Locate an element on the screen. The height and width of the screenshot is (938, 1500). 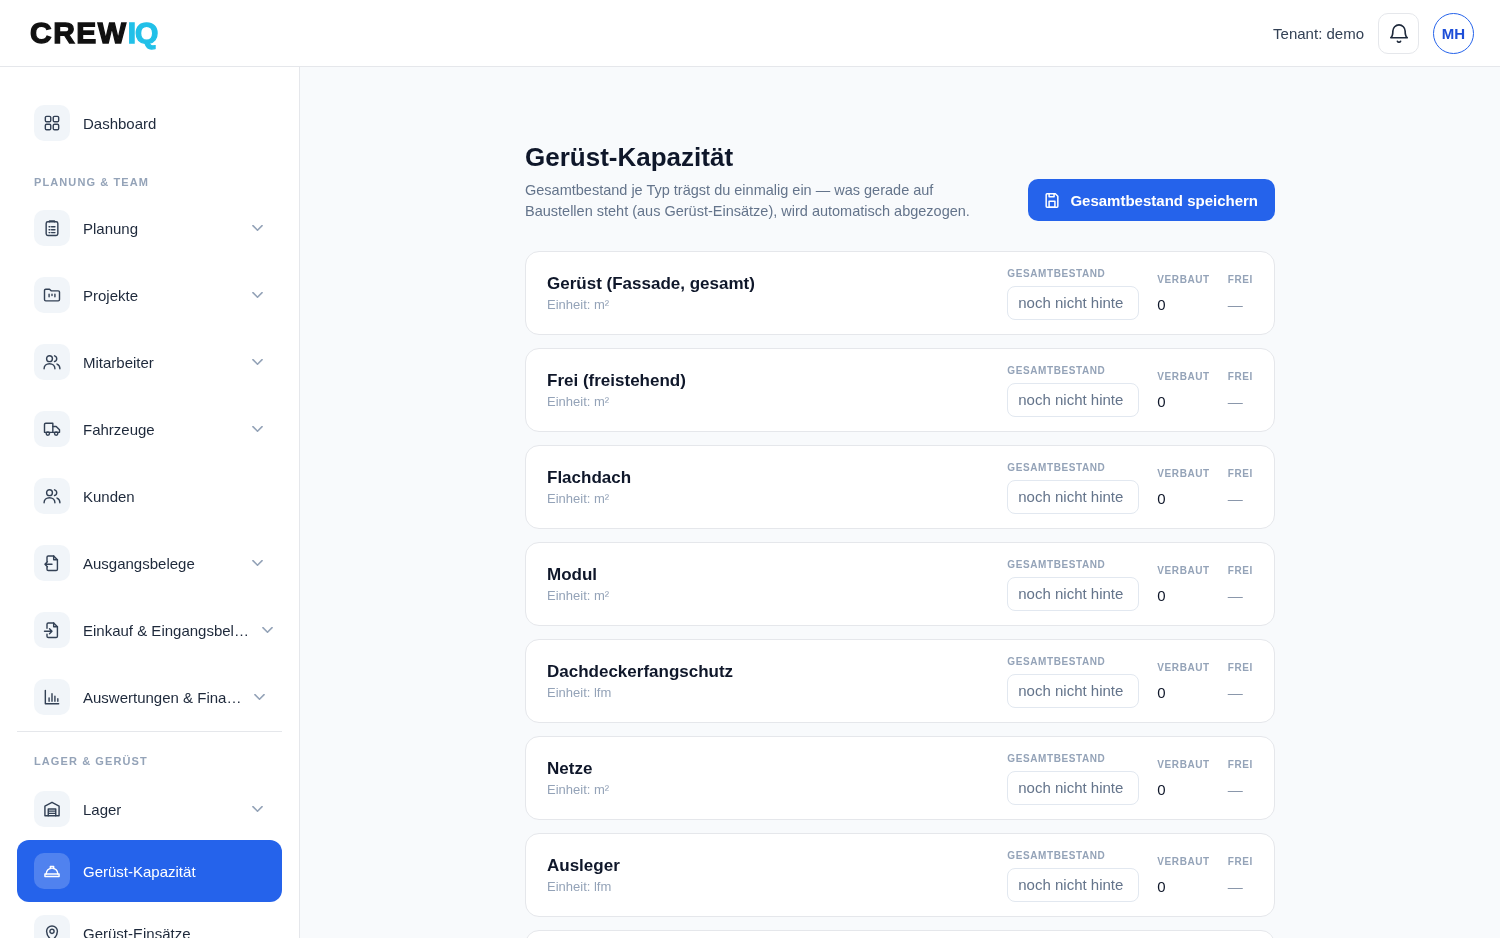
notifications-button is located at coordinates (1398, 33).